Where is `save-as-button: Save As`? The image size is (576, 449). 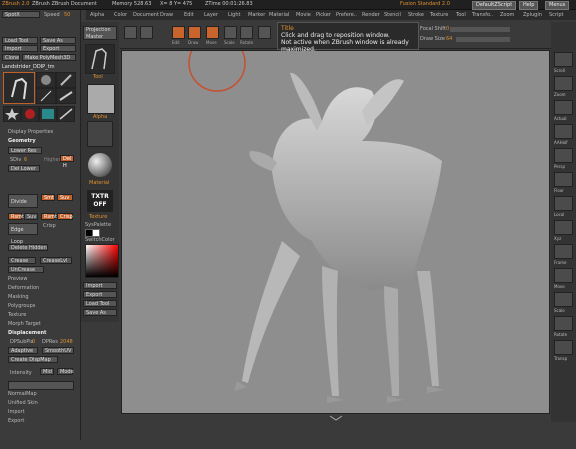 save-as-button: Save As is located at coordinates (58, 40).